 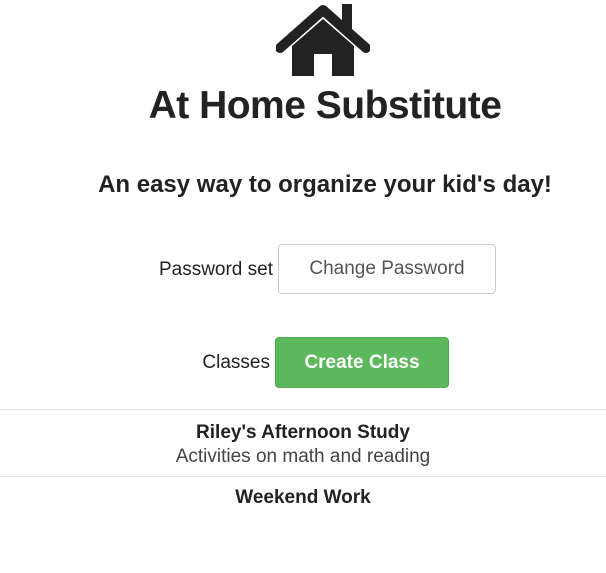 What do you see at coordinates (325, 105) in the screenshot?
I see `app-title: At Home Substitute` at bounding box center [325, 105].